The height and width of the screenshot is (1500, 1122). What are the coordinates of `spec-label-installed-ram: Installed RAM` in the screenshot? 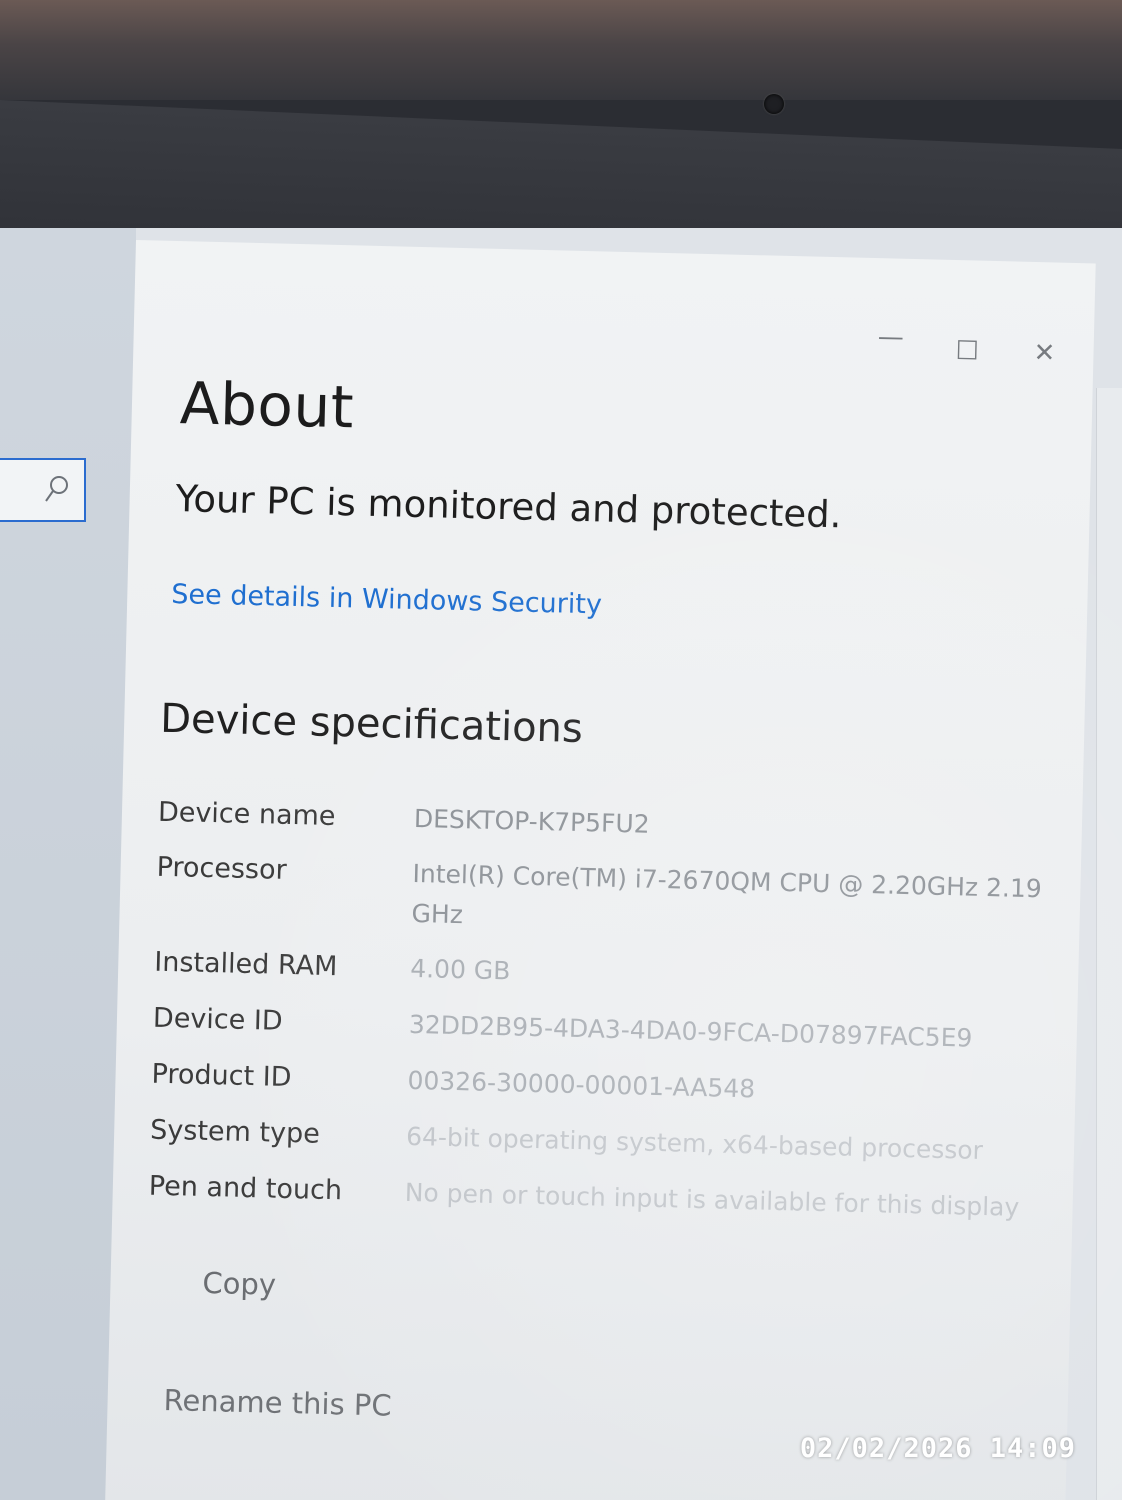 It's located at (245, 964).